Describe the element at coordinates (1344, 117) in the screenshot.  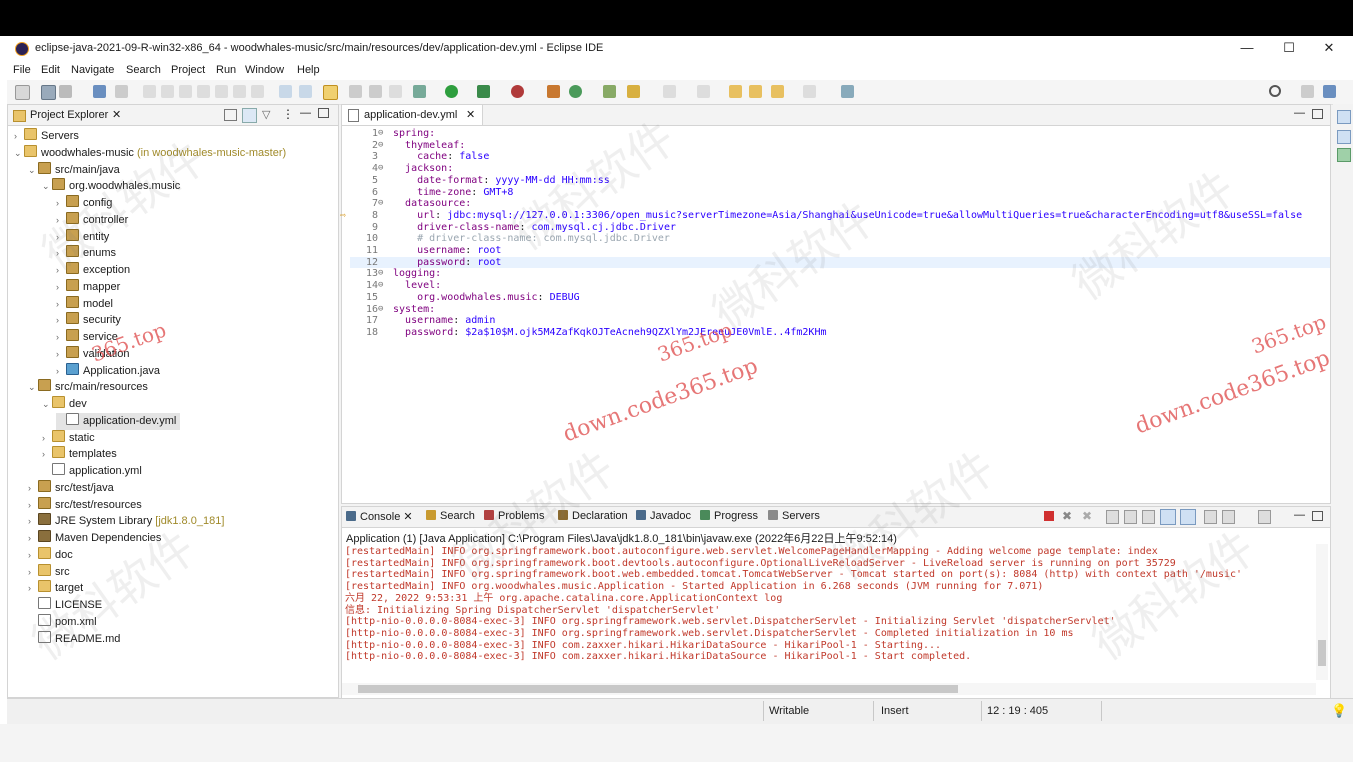
I see `outline-icon` at that location.